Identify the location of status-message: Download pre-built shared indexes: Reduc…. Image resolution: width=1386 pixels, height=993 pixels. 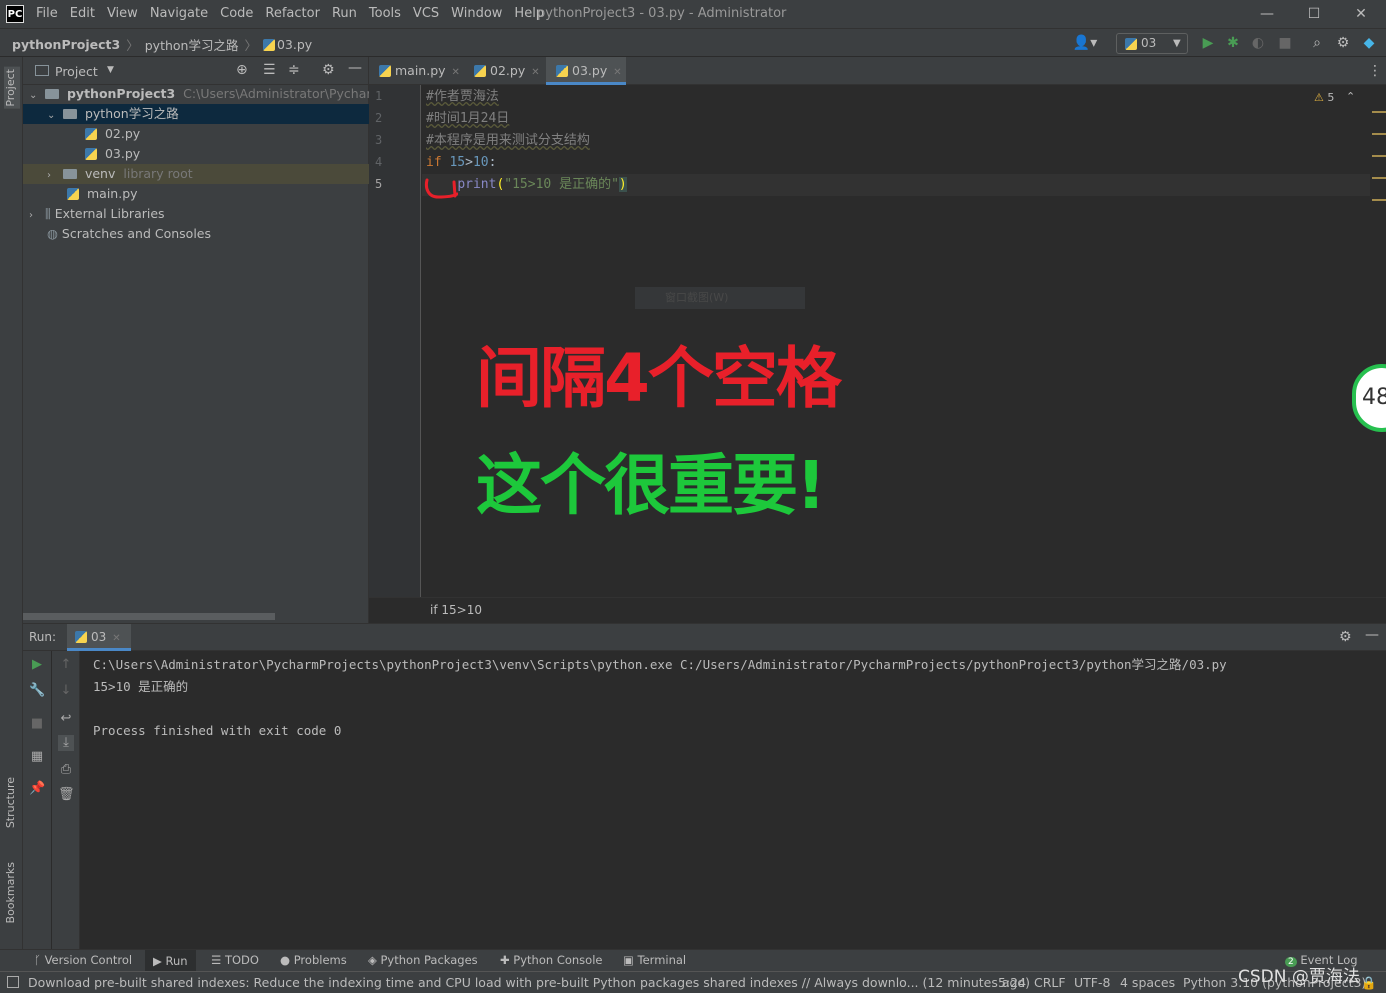
(529, 982).